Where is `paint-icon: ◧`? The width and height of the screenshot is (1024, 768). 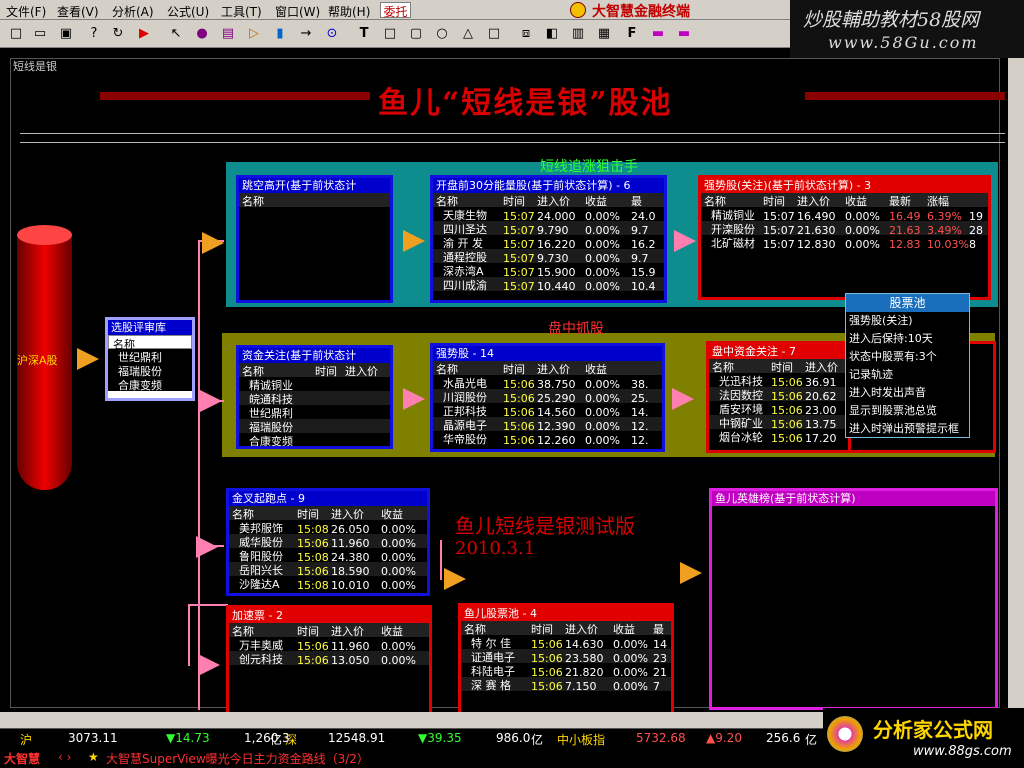 paint-icon: ◧ is located at coordinates (552, 34).